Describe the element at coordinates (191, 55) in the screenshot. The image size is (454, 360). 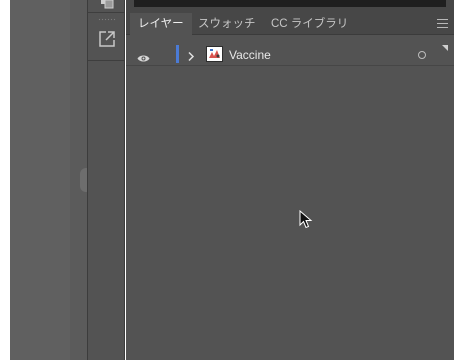
I see `chevron-right-icon` at that location.